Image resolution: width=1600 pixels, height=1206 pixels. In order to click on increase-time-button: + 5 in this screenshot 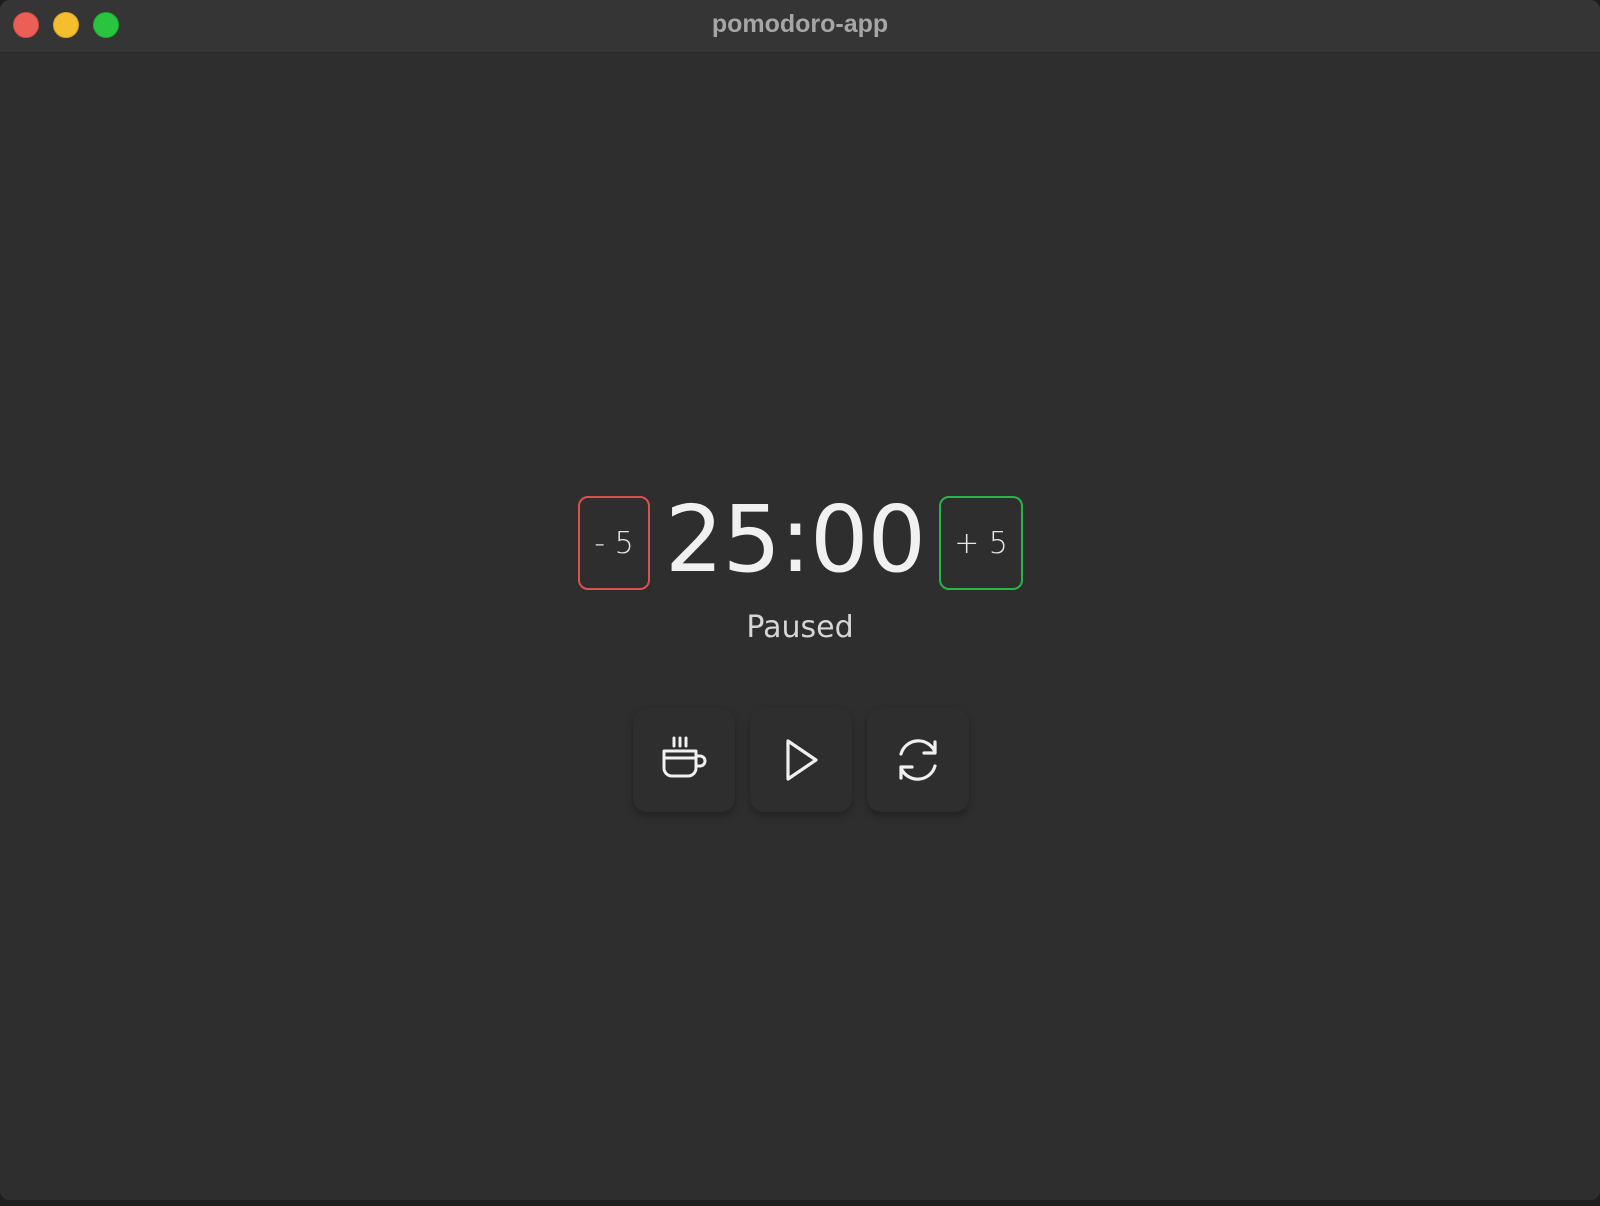, I will do `click(981, 543)`.